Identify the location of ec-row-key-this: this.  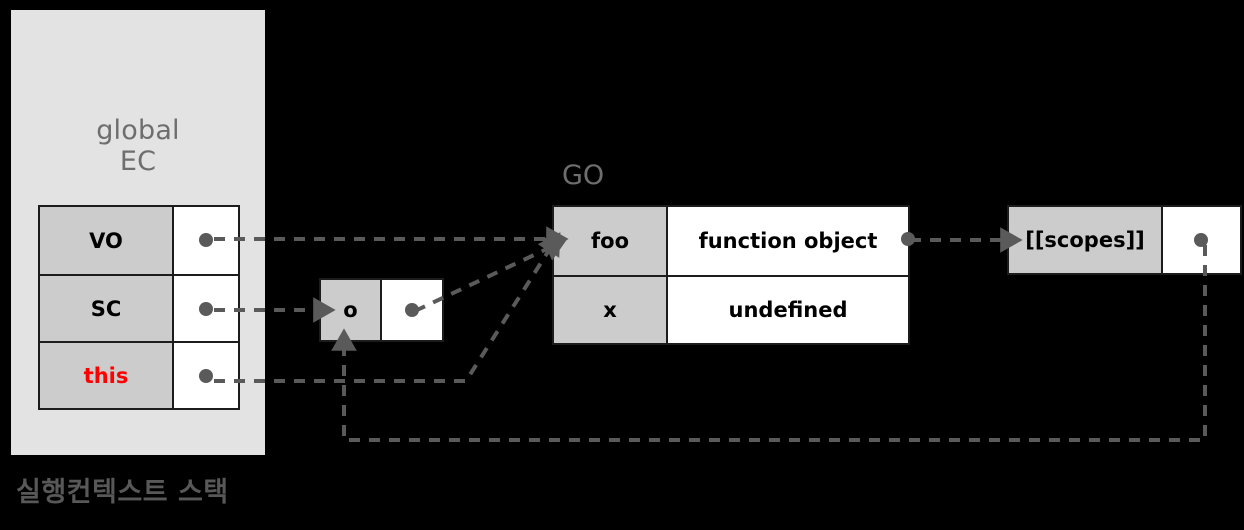
(107, 375).